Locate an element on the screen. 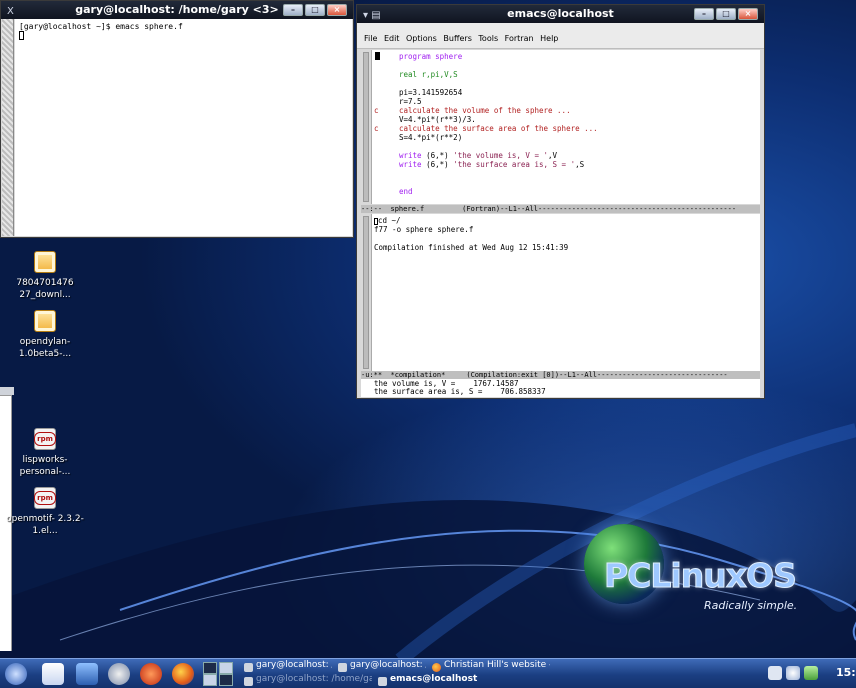 This screenshot has height=688, width=856. task-xterm-2: gary@localhost: /home/ga is located at coordinates (381, 667).